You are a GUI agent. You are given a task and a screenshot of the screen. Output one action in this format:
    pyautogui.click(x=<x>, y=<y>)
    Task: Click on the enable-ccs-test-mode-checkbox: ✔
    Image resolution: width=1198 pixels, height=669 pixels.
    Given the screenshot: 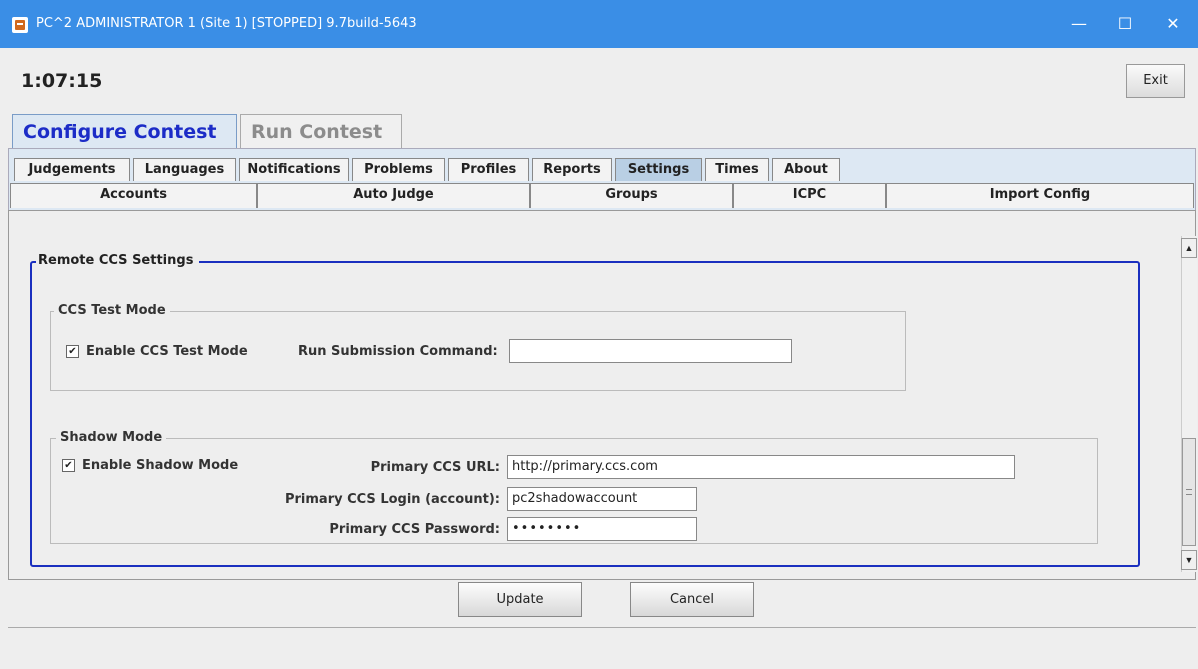 What is the action you would take?
    pyautogui.click(x=72, y=351)
    